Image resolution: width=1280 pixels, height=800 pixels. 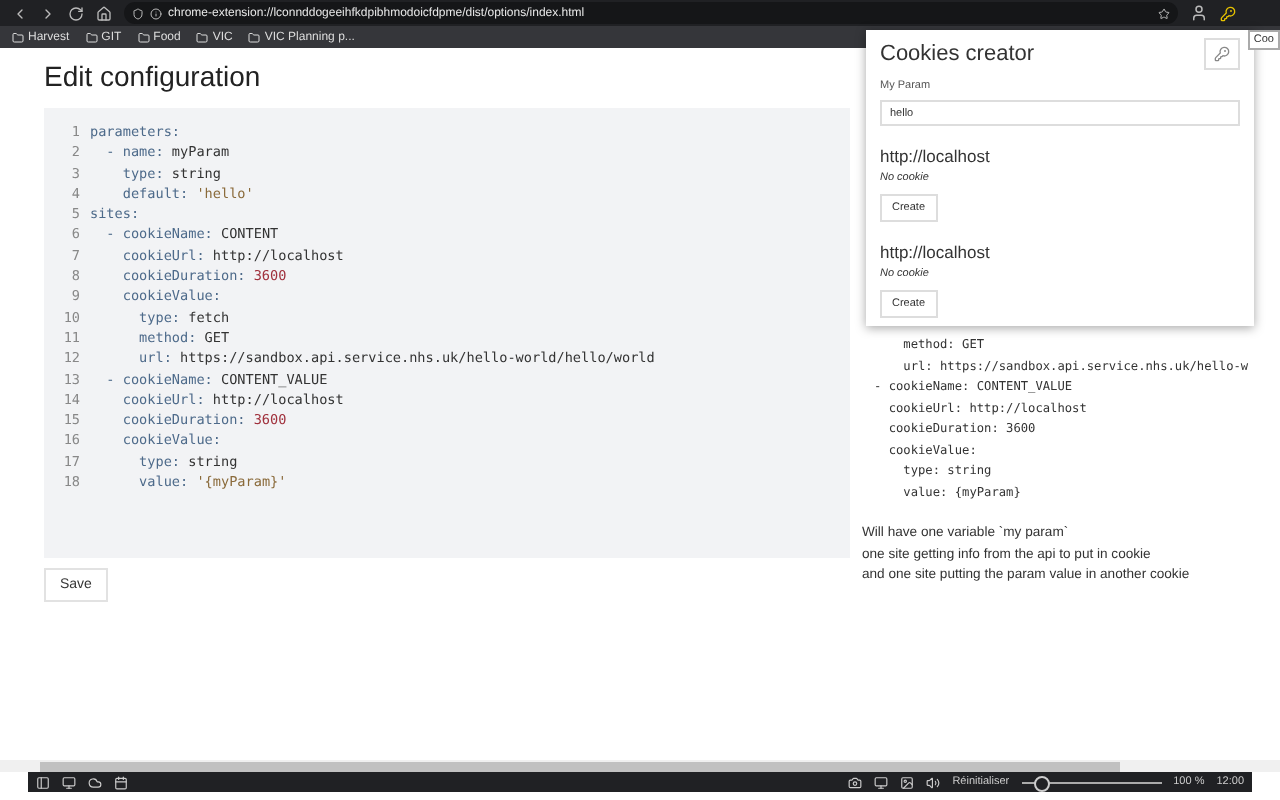 I want to click on sidebar-icon, so click(x=43, y=782).